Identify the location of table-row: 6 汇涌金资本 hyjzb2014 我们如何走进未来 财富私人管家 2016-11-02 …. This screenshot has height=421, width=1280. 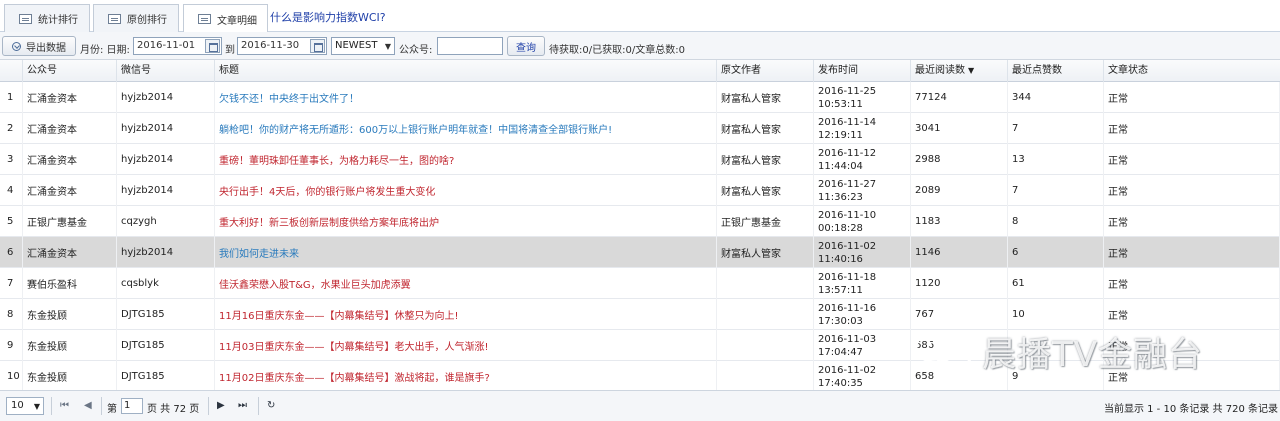
(640, 252).